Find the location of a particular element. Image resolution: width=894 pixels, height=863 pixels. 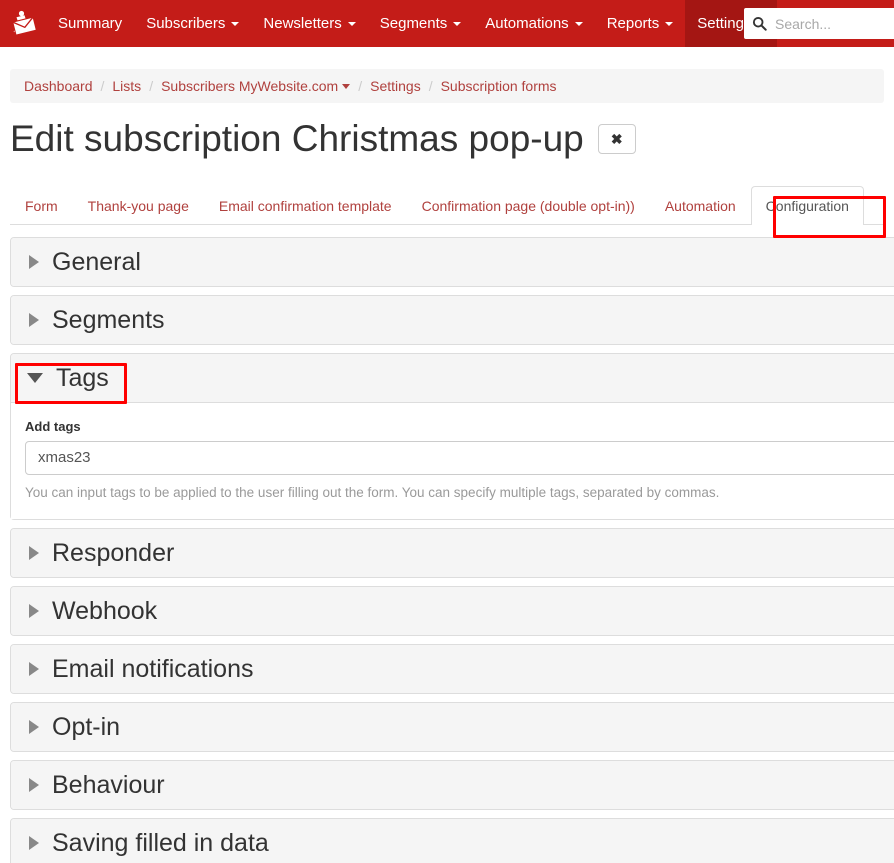

panel-title-email-notifications: Email notifications is located at coordinates (153, 668).